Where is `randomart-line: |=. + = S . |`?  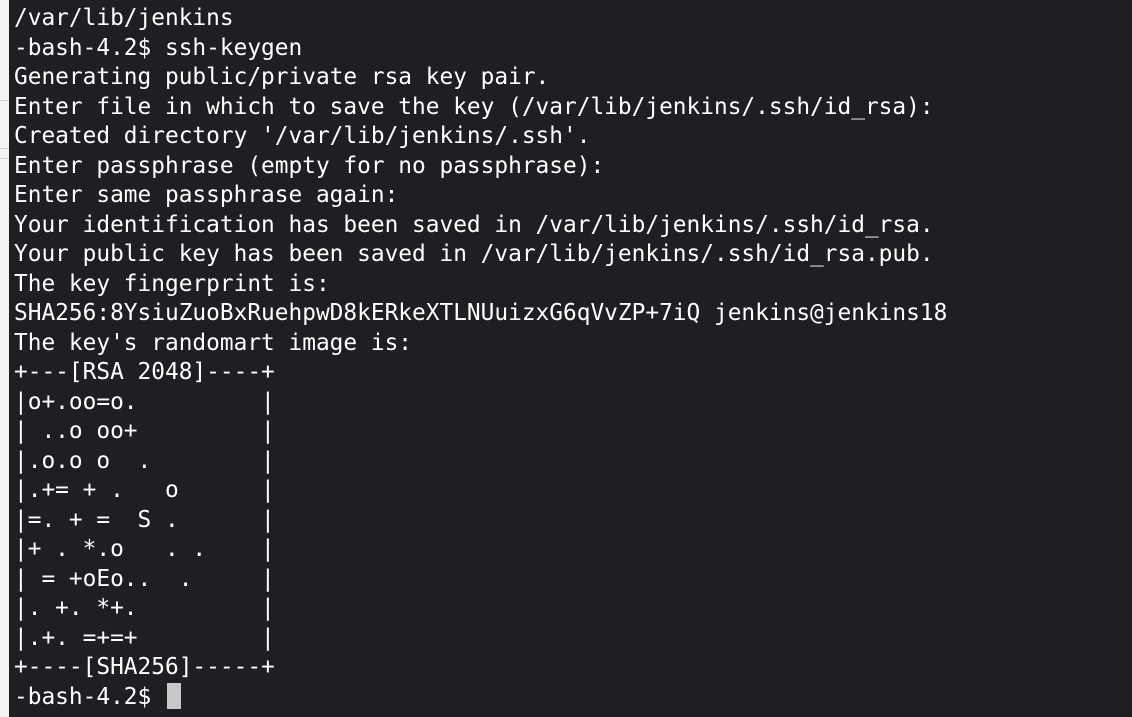 randomart-line: |=. + = S . | is located at coordinates (144, 519).